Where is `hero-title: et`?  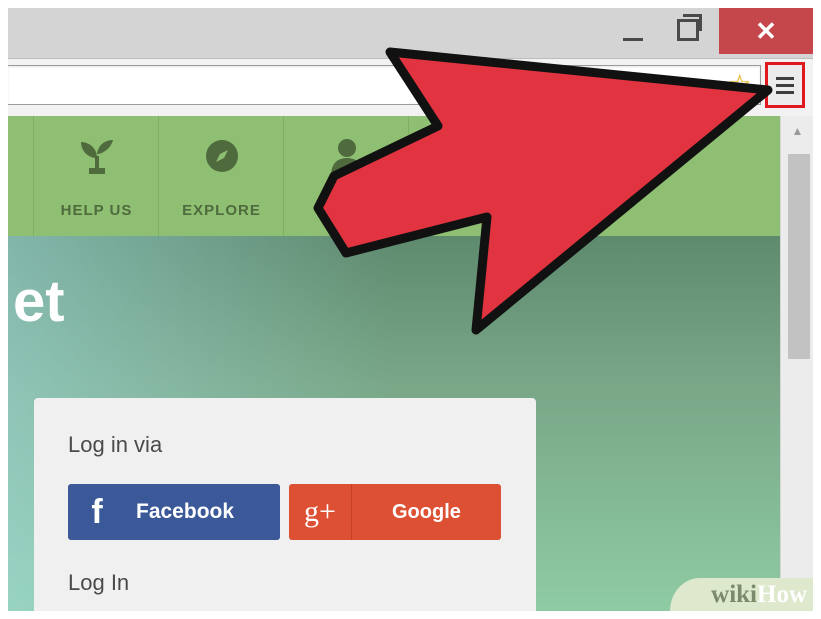 hero-title: et is located at coordinates (39, 301).